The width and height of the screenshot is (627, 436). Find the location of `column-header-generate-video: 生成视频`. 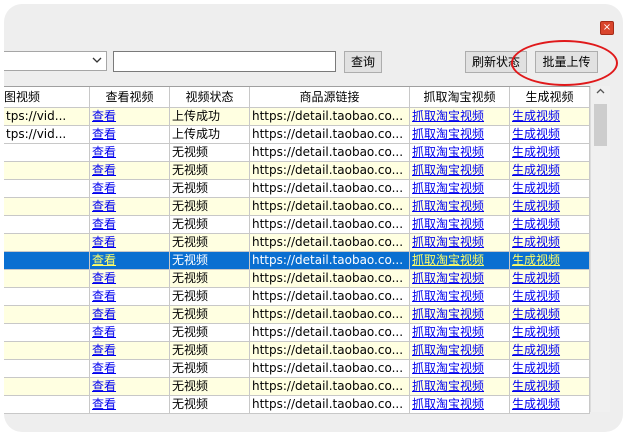

column-header-generate-video: 生成视频 is located at coordinates (550, 97).